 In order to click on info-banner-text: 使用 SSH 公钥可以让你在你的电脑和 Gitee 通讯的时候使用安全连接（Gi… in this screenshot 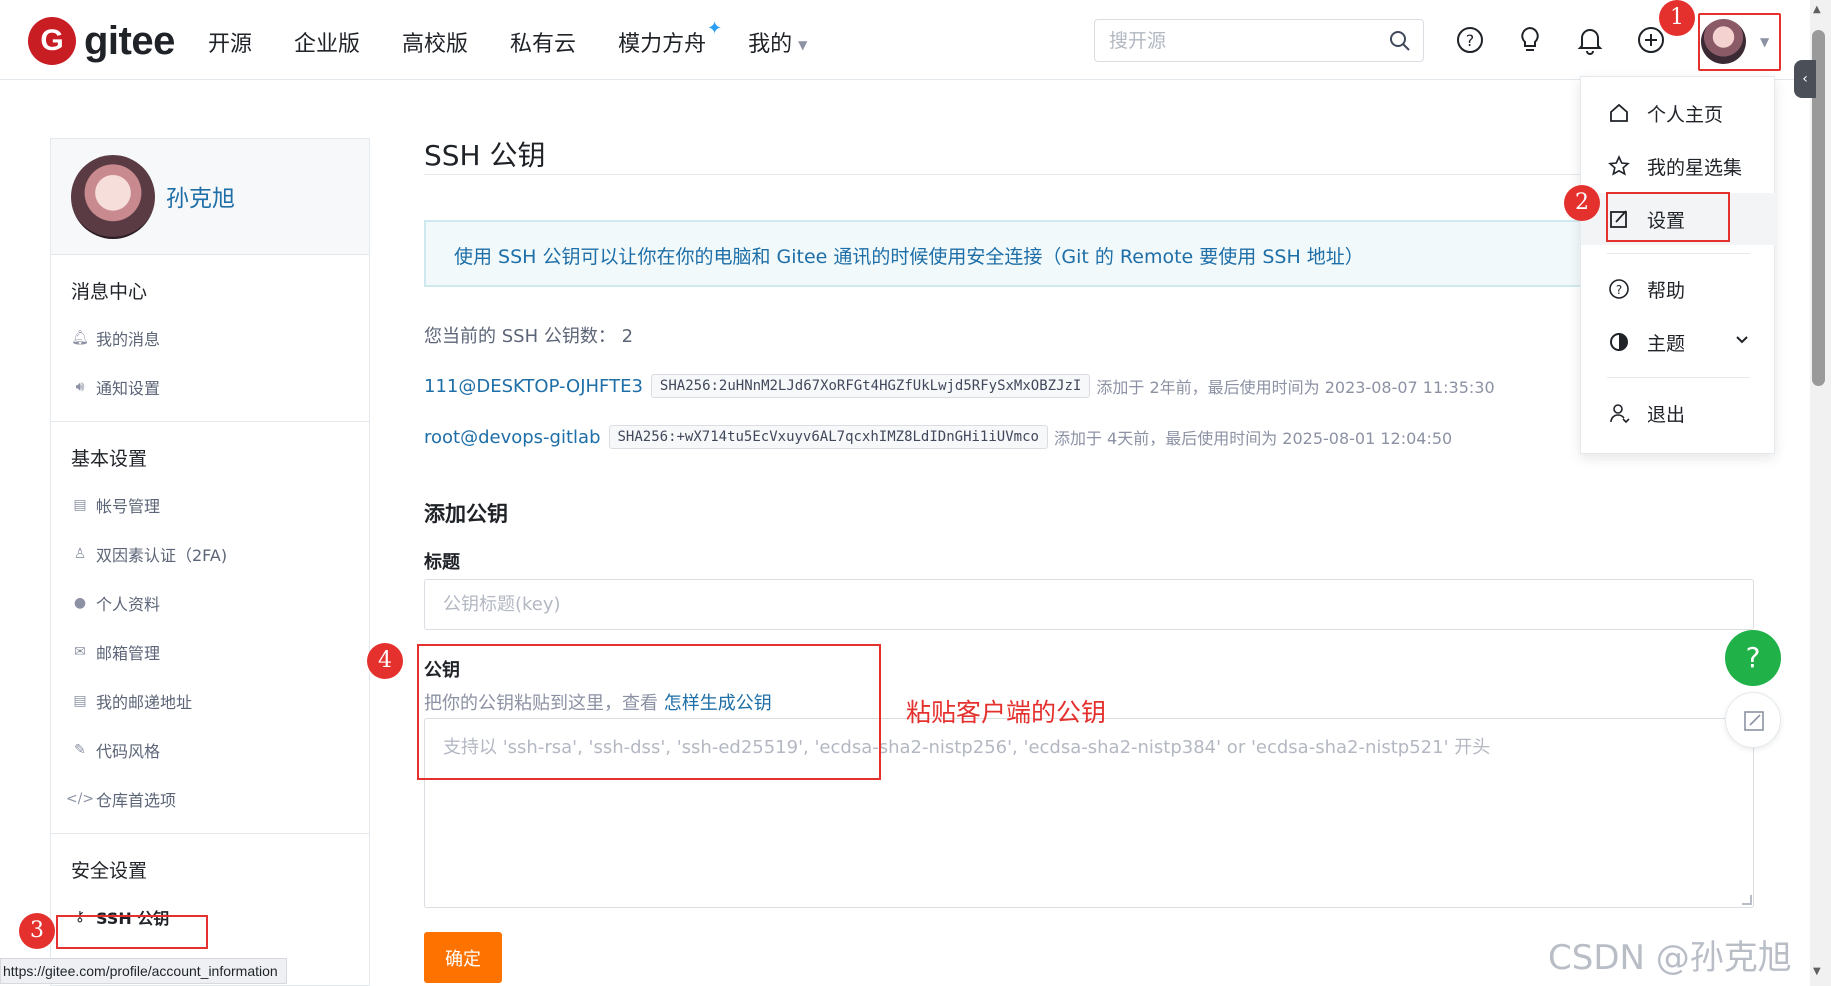, I will do `click(909, 257)`.